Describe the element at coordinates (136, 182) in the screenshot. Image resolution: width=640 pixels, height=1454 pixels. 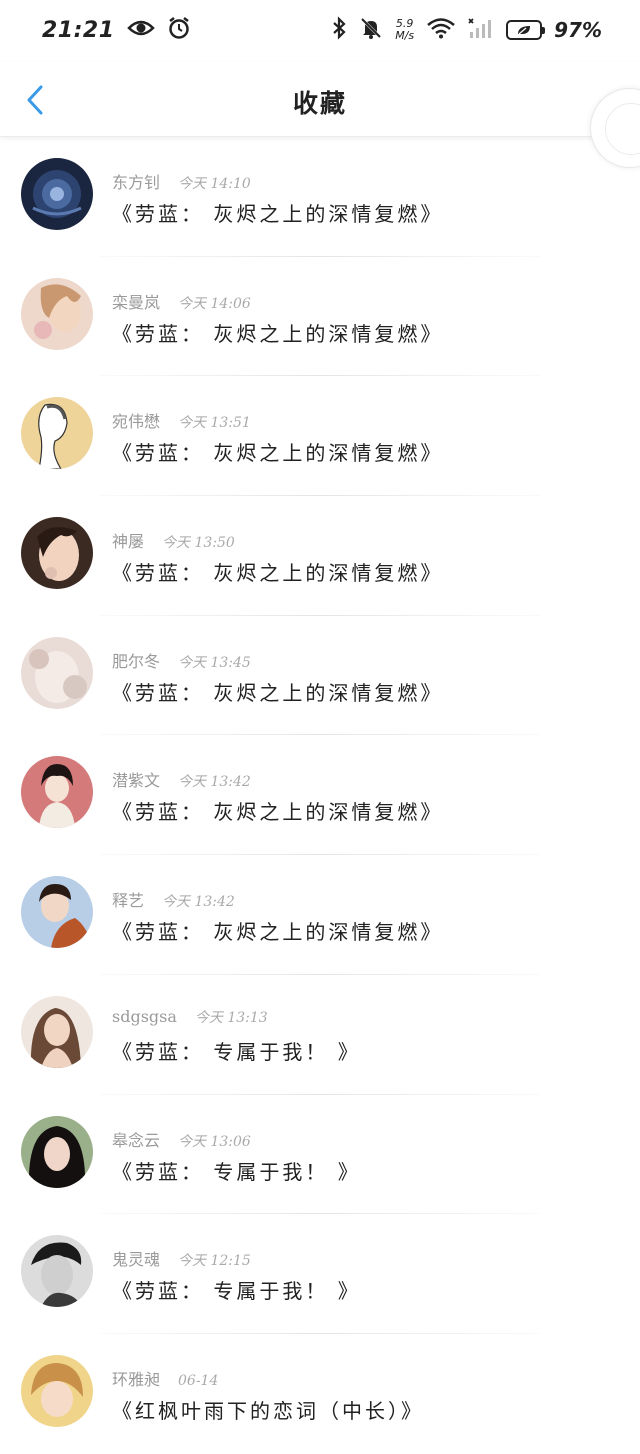
I see `author-name: 东方钊` at that location.